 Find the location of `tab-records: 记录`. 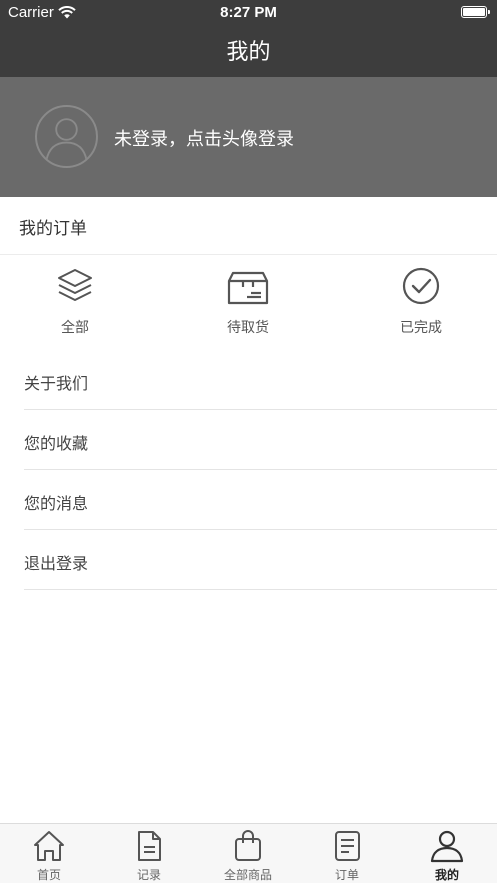

tab-records: 记录 is located at coordinates (149, 855).